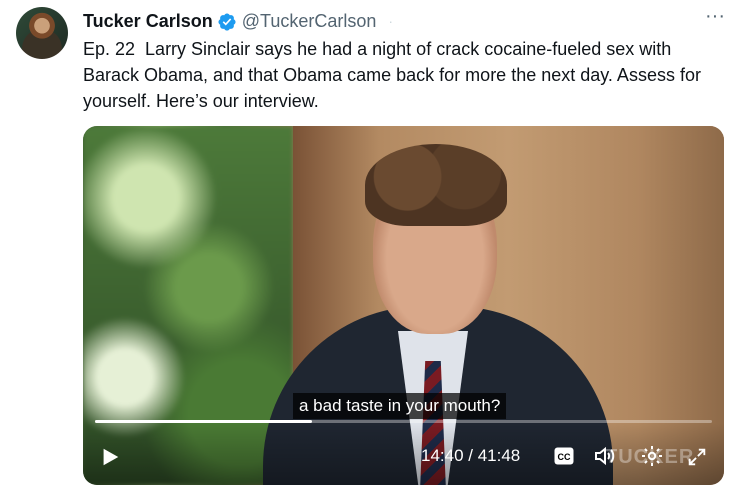 This screenshot has height=500, width=745. Describe the element at coordinates (400, 406) in the screenshot. I see `video-caption: a bad taste in your mouth?` at that location.